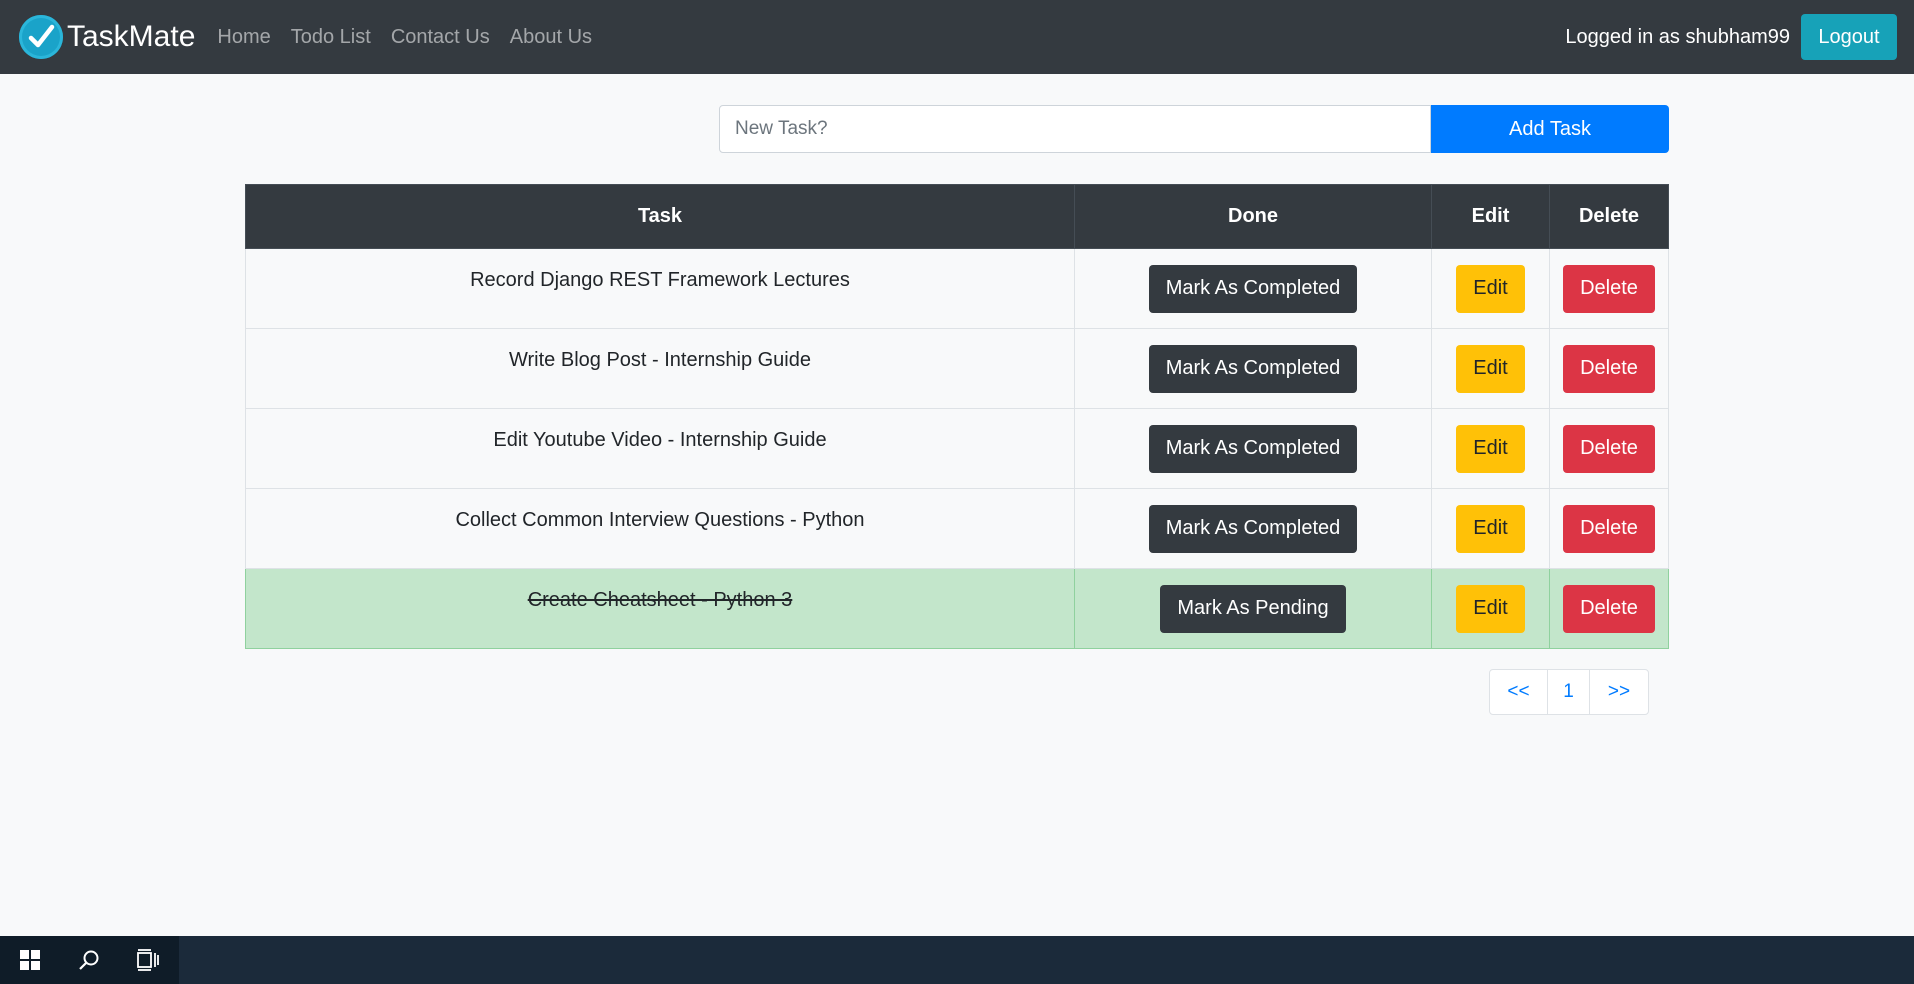  What do you see at coordinates (957, 960) in the screenshot?
I see `os-taskbar` at bounding box center [957, 960].